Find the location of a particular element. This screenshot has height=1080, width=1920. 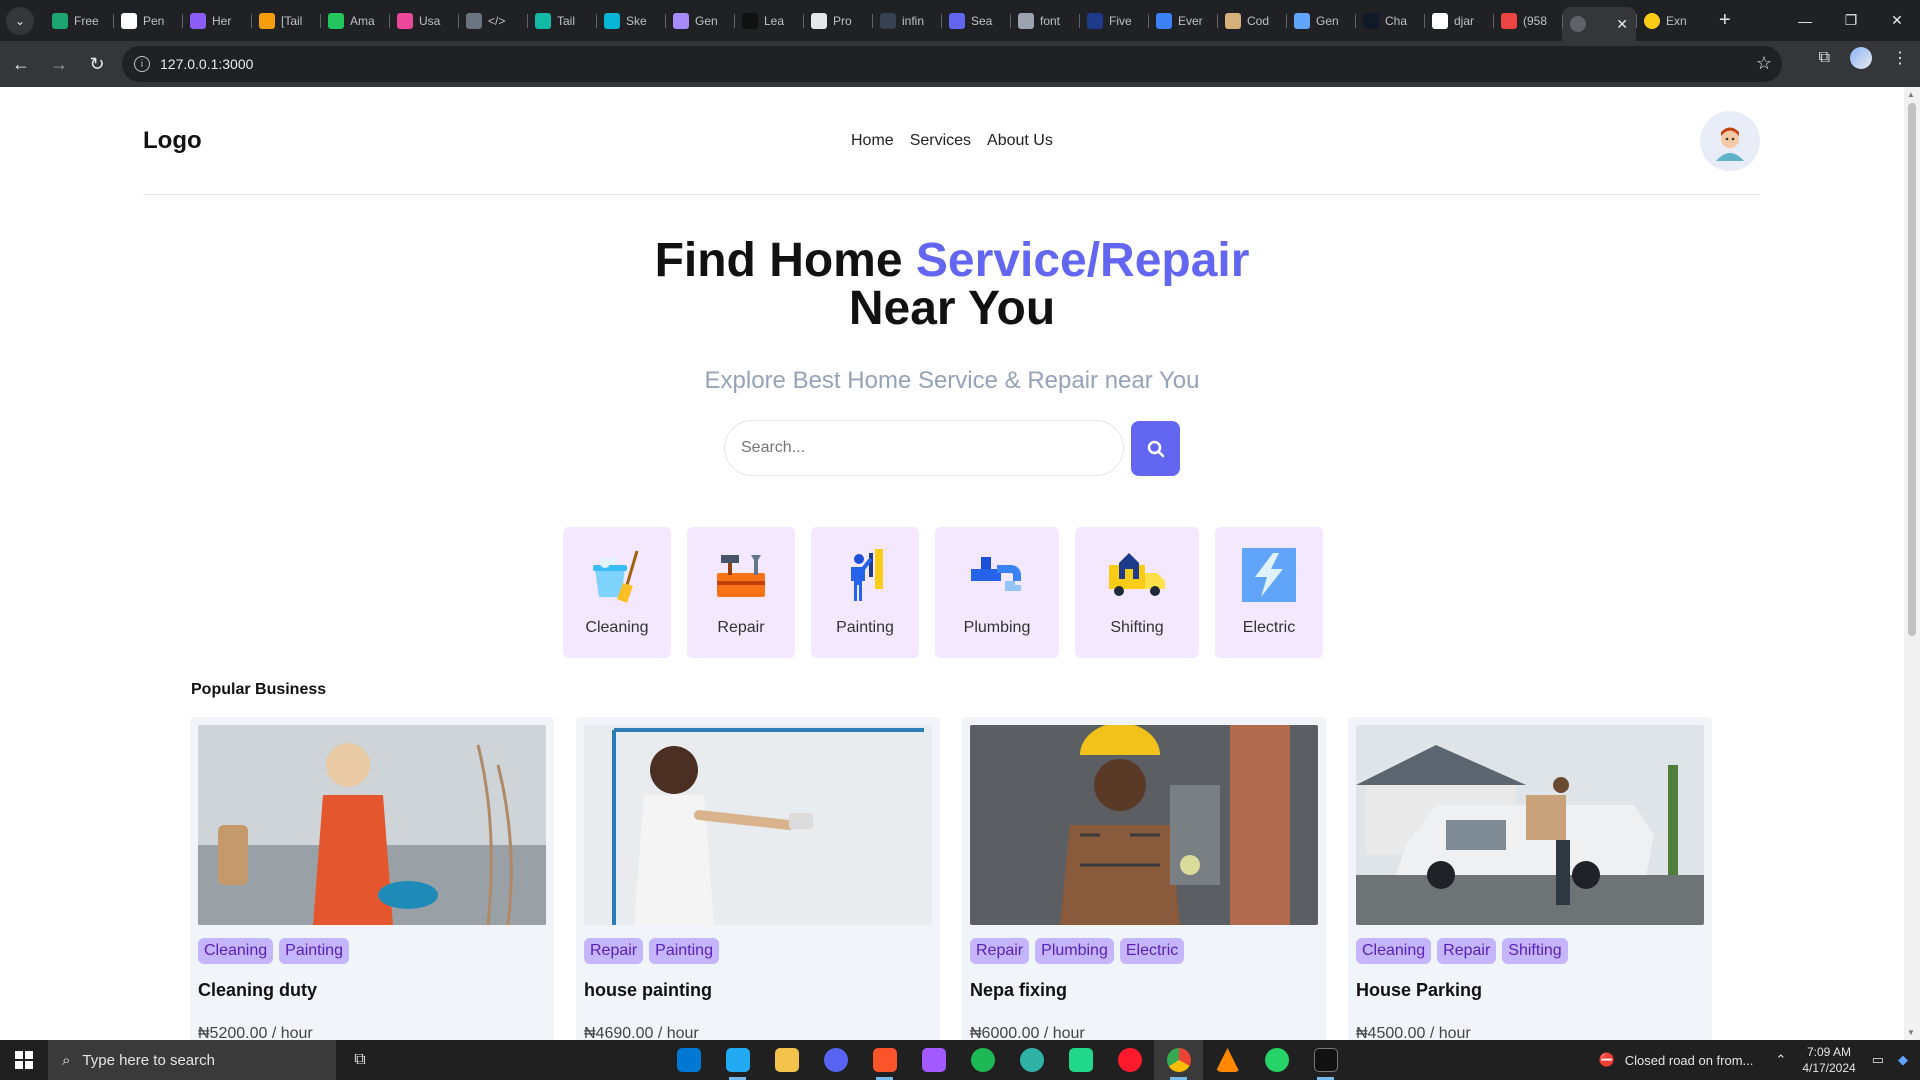

browser-tab: (958 is located at coordinates (1527, 21).